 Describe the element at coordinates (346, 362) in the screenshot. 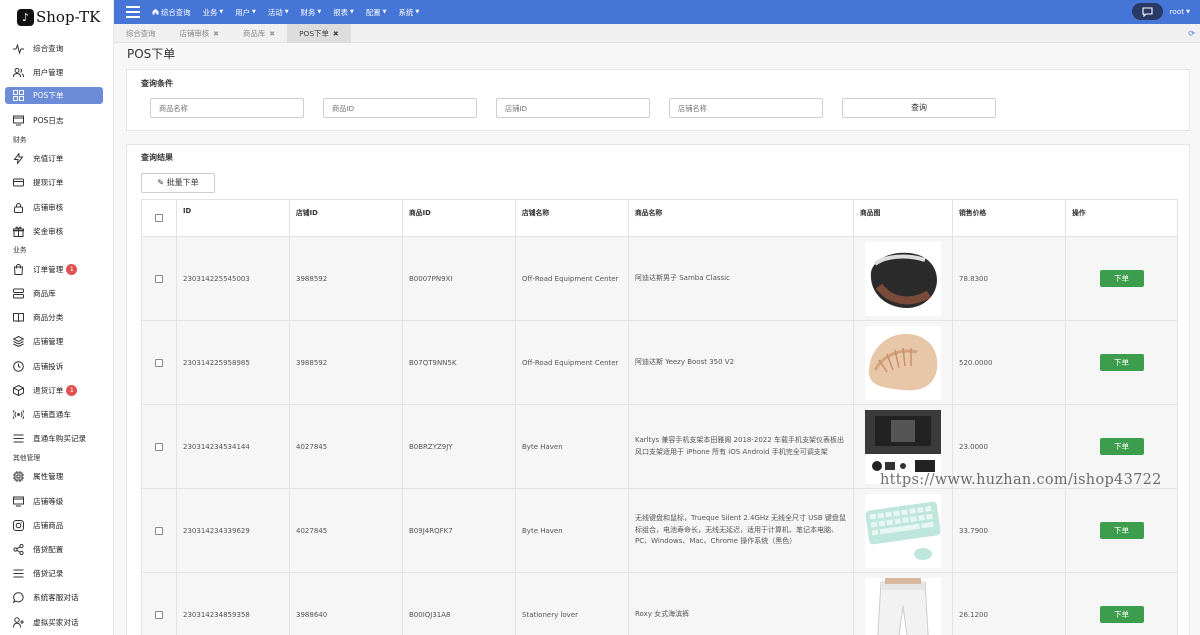

I see `table-cell: 3988592` at that location.